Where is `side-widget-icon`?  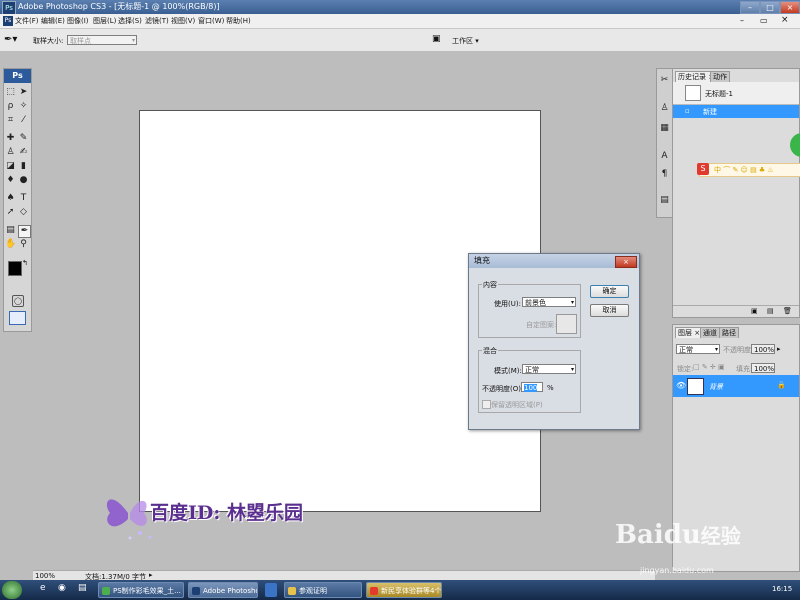 side-widget-icon is located at coordinates (795, 145).